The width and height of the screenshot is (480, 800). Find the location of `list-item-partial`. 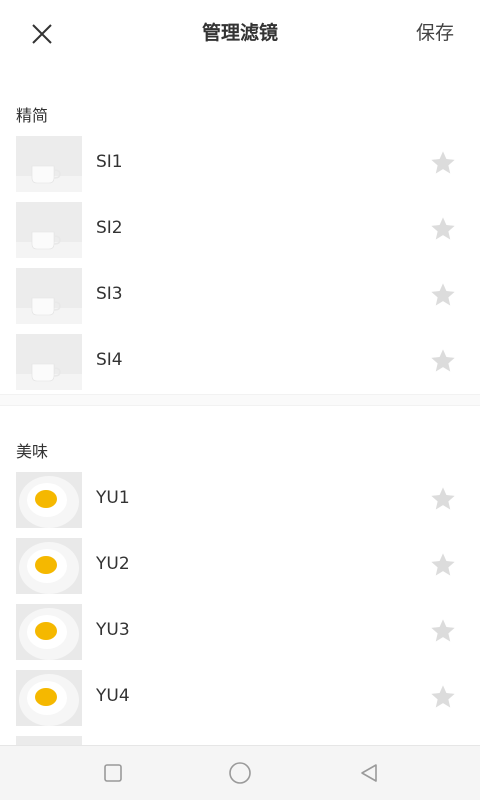

list-item-partial is located at coordinates (240, 738).